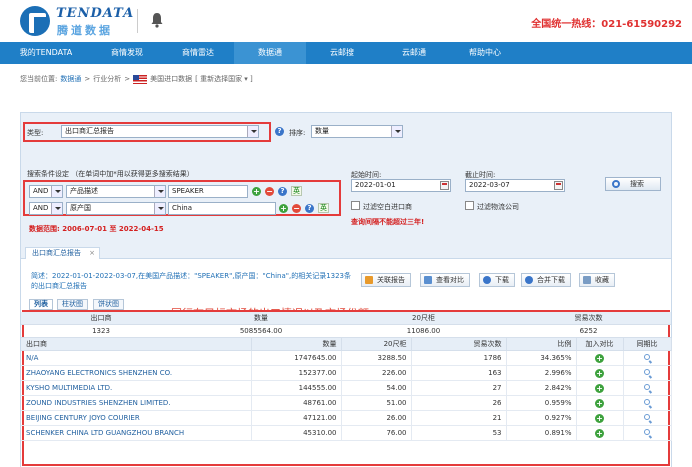 The height and width of the screenshot is (467, 692). What do you see at coordinates (198, 53) in the screenshot?
I see `nav-item-radar: 商情雷达` at bounding box center [198, 53].